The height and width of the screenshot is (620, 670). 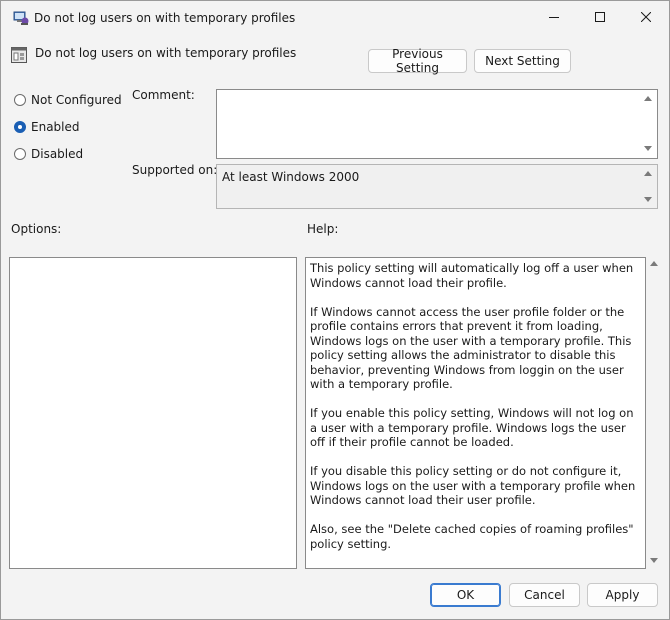 I want to click on maximize-icon, so click(x=600, y=18).